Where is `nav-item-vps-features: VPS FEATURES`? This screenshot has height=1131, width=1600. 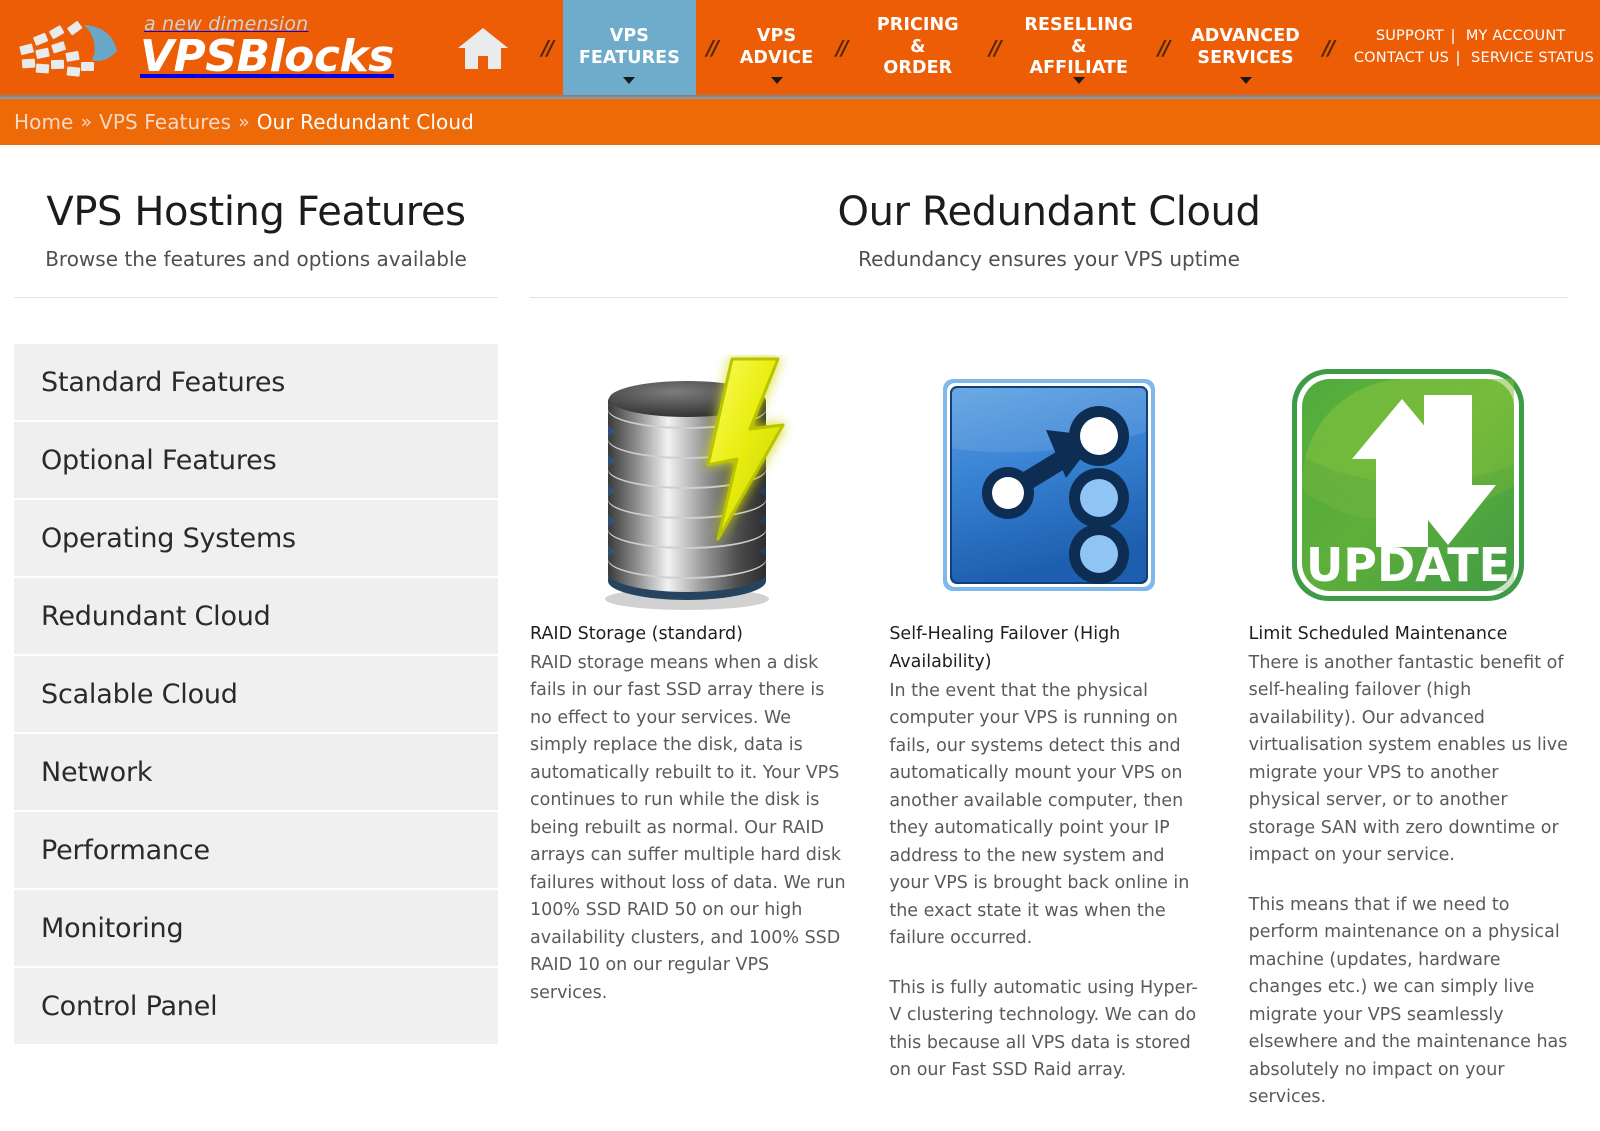 nav-item-vps-features: VPS FEATURES is located at coordinates (629, 47).